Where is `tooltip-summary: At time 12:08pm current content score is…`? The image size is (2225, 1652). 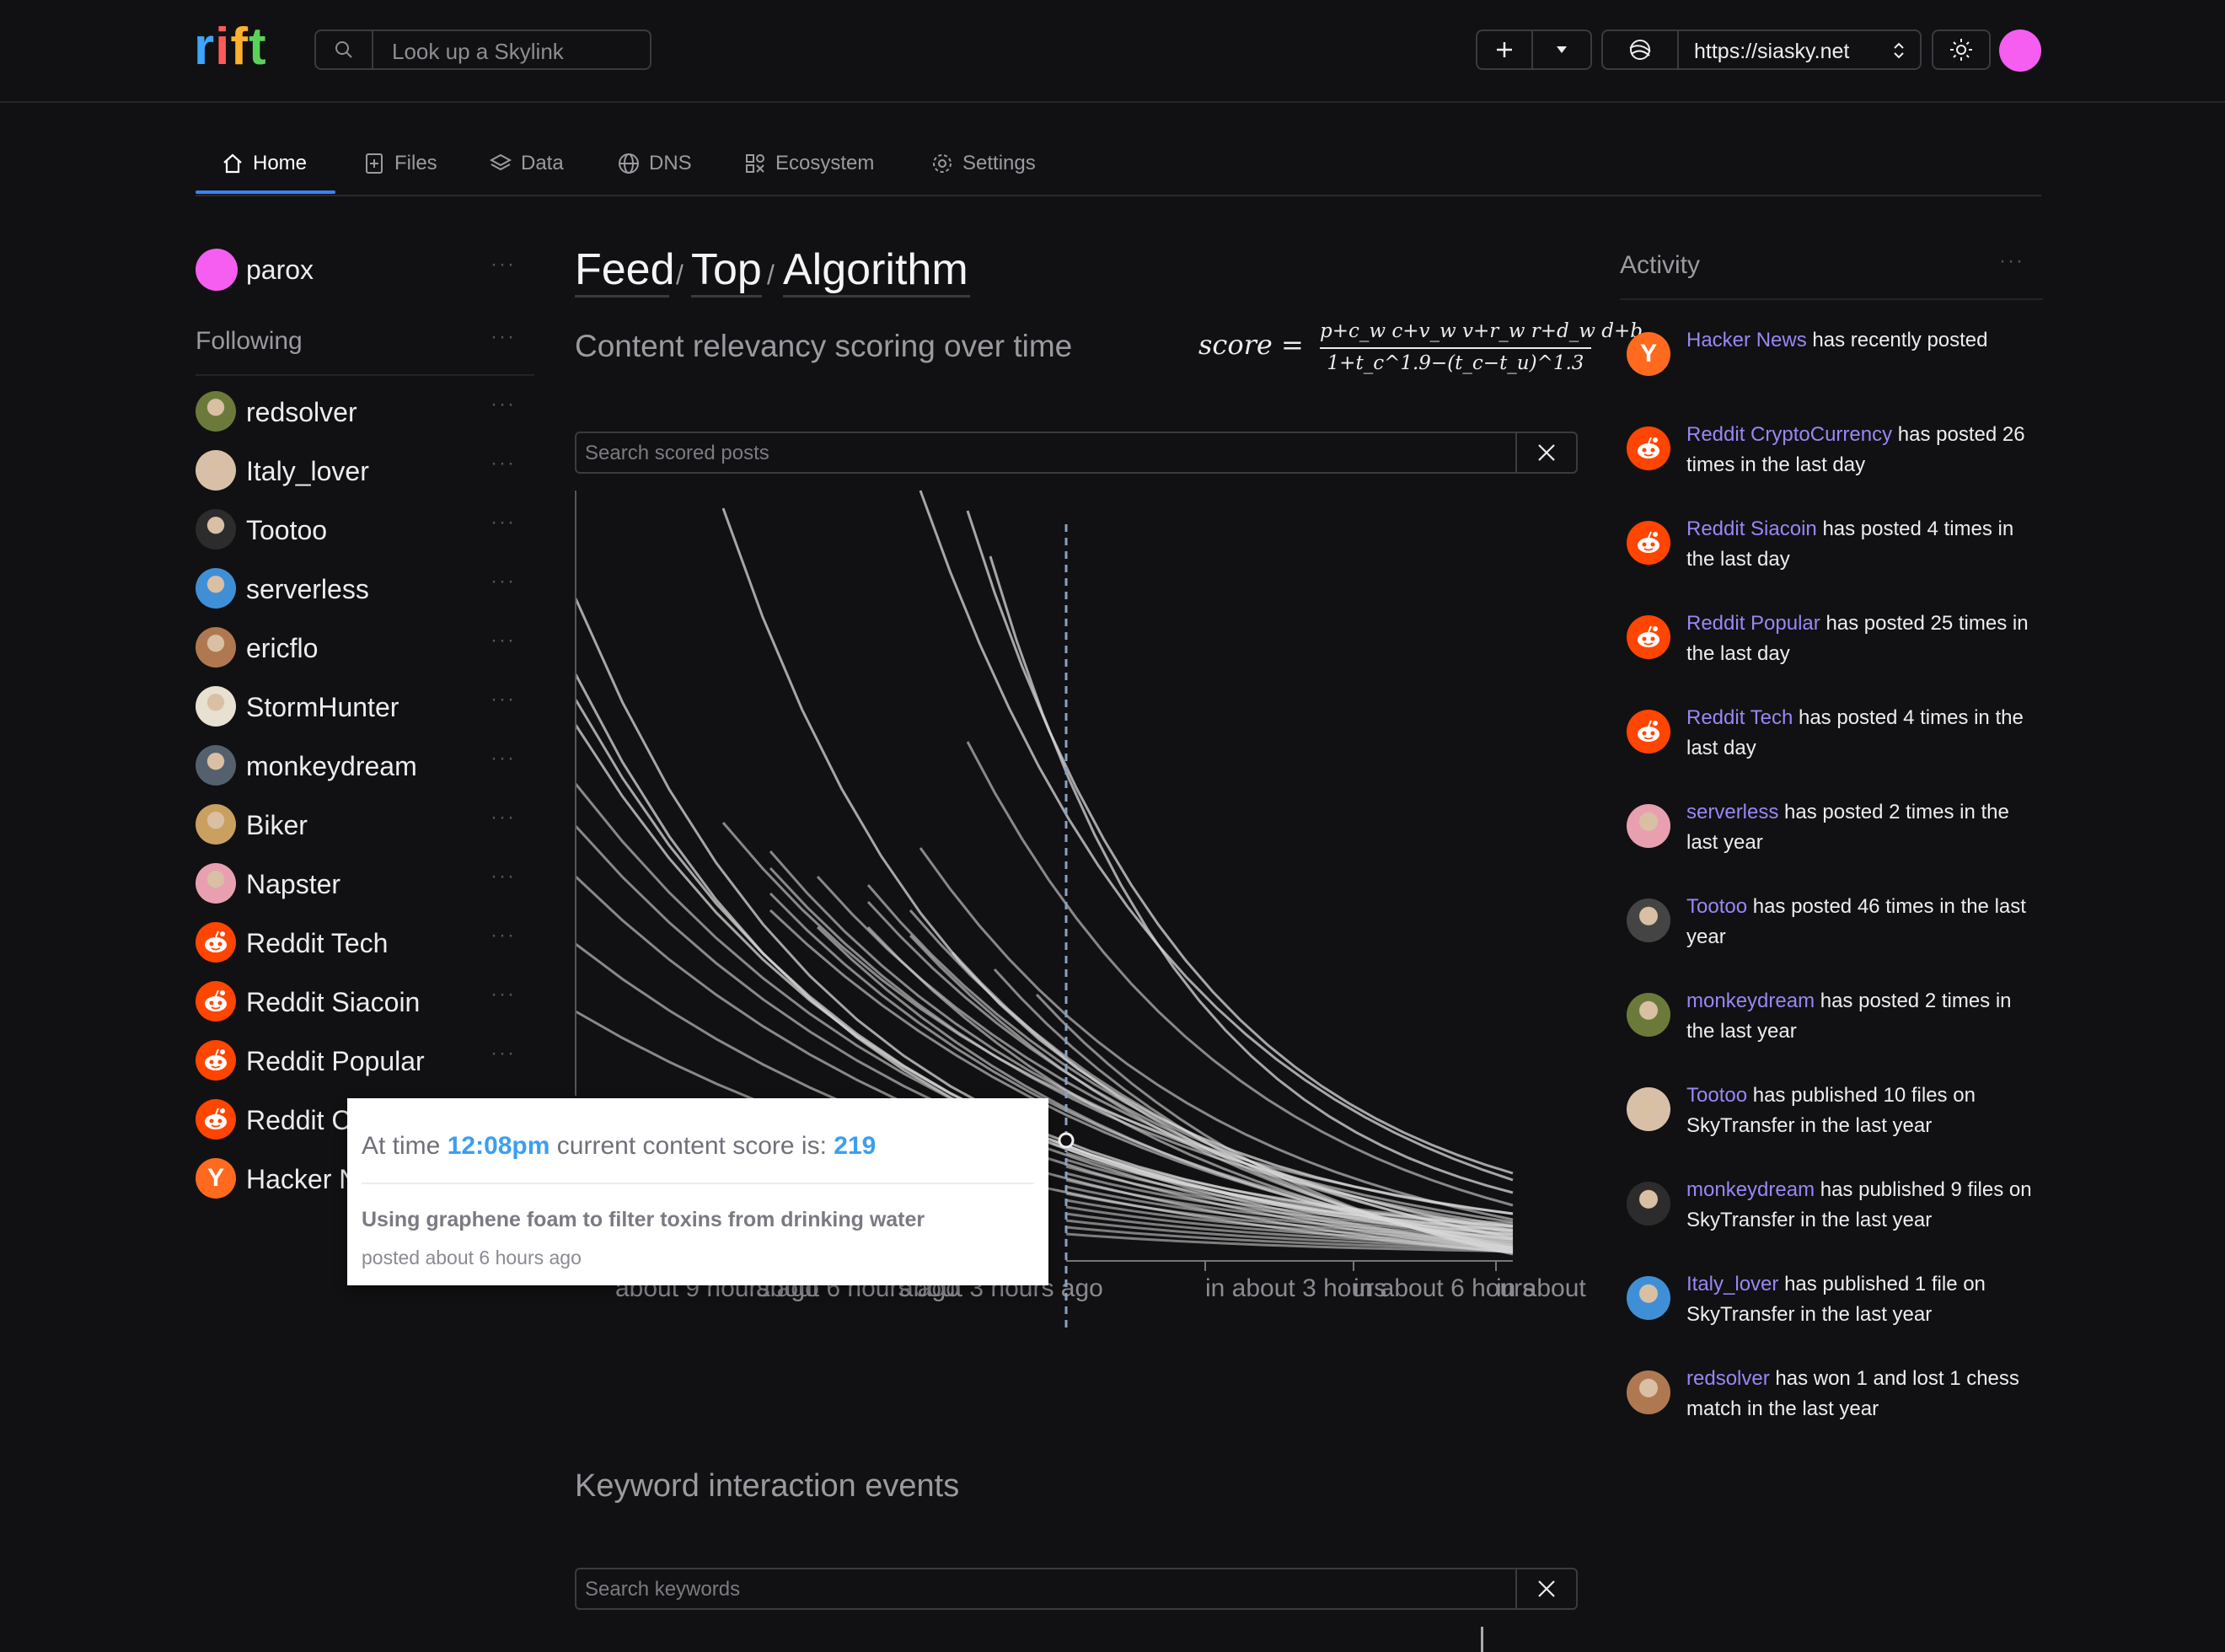
tooltip-summary: At time 12:08pm current content score is… is located at coordinates (619, 1146).